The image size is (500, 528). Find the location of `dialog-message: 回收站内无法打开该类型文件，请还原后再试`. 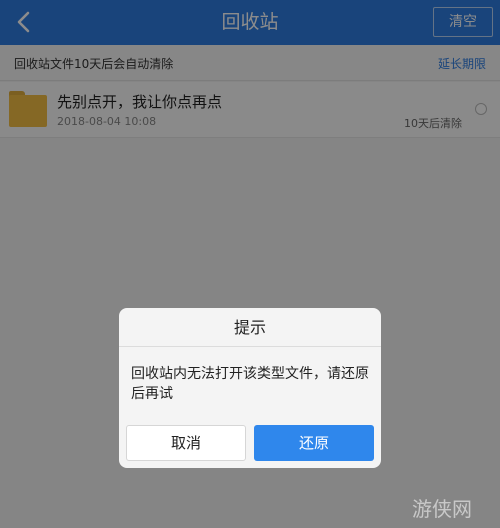

dialog-message: 回收站内无法打开该类型文件，请还原后再试 is located at coordinates (250, 384).